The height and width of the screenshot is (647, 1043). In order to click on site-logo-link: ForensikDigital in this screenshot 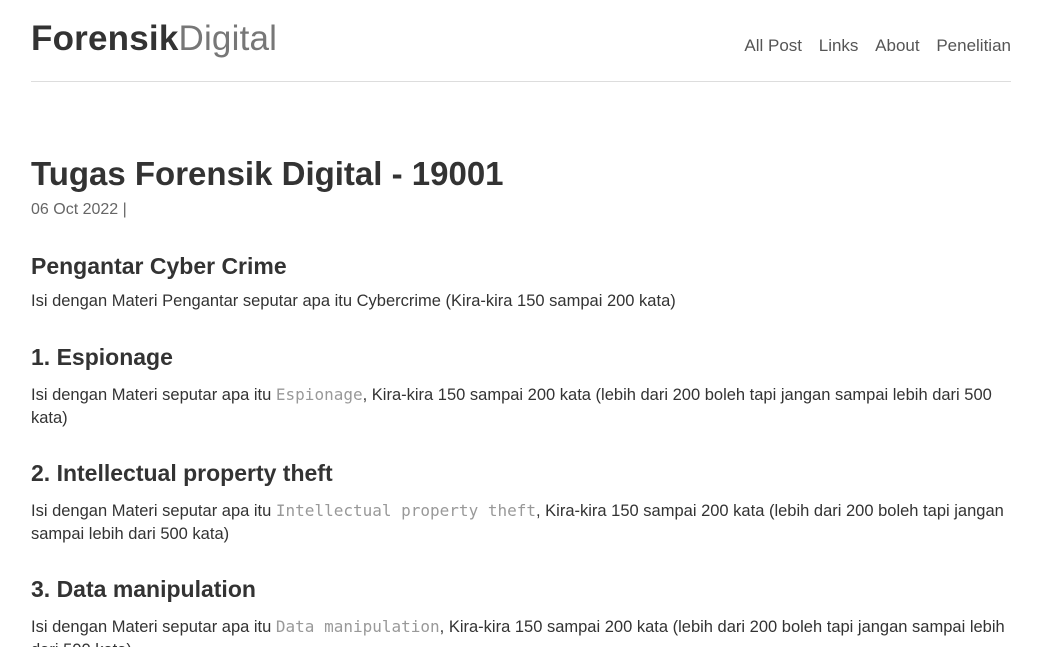, I will do `click(154, 39)`.